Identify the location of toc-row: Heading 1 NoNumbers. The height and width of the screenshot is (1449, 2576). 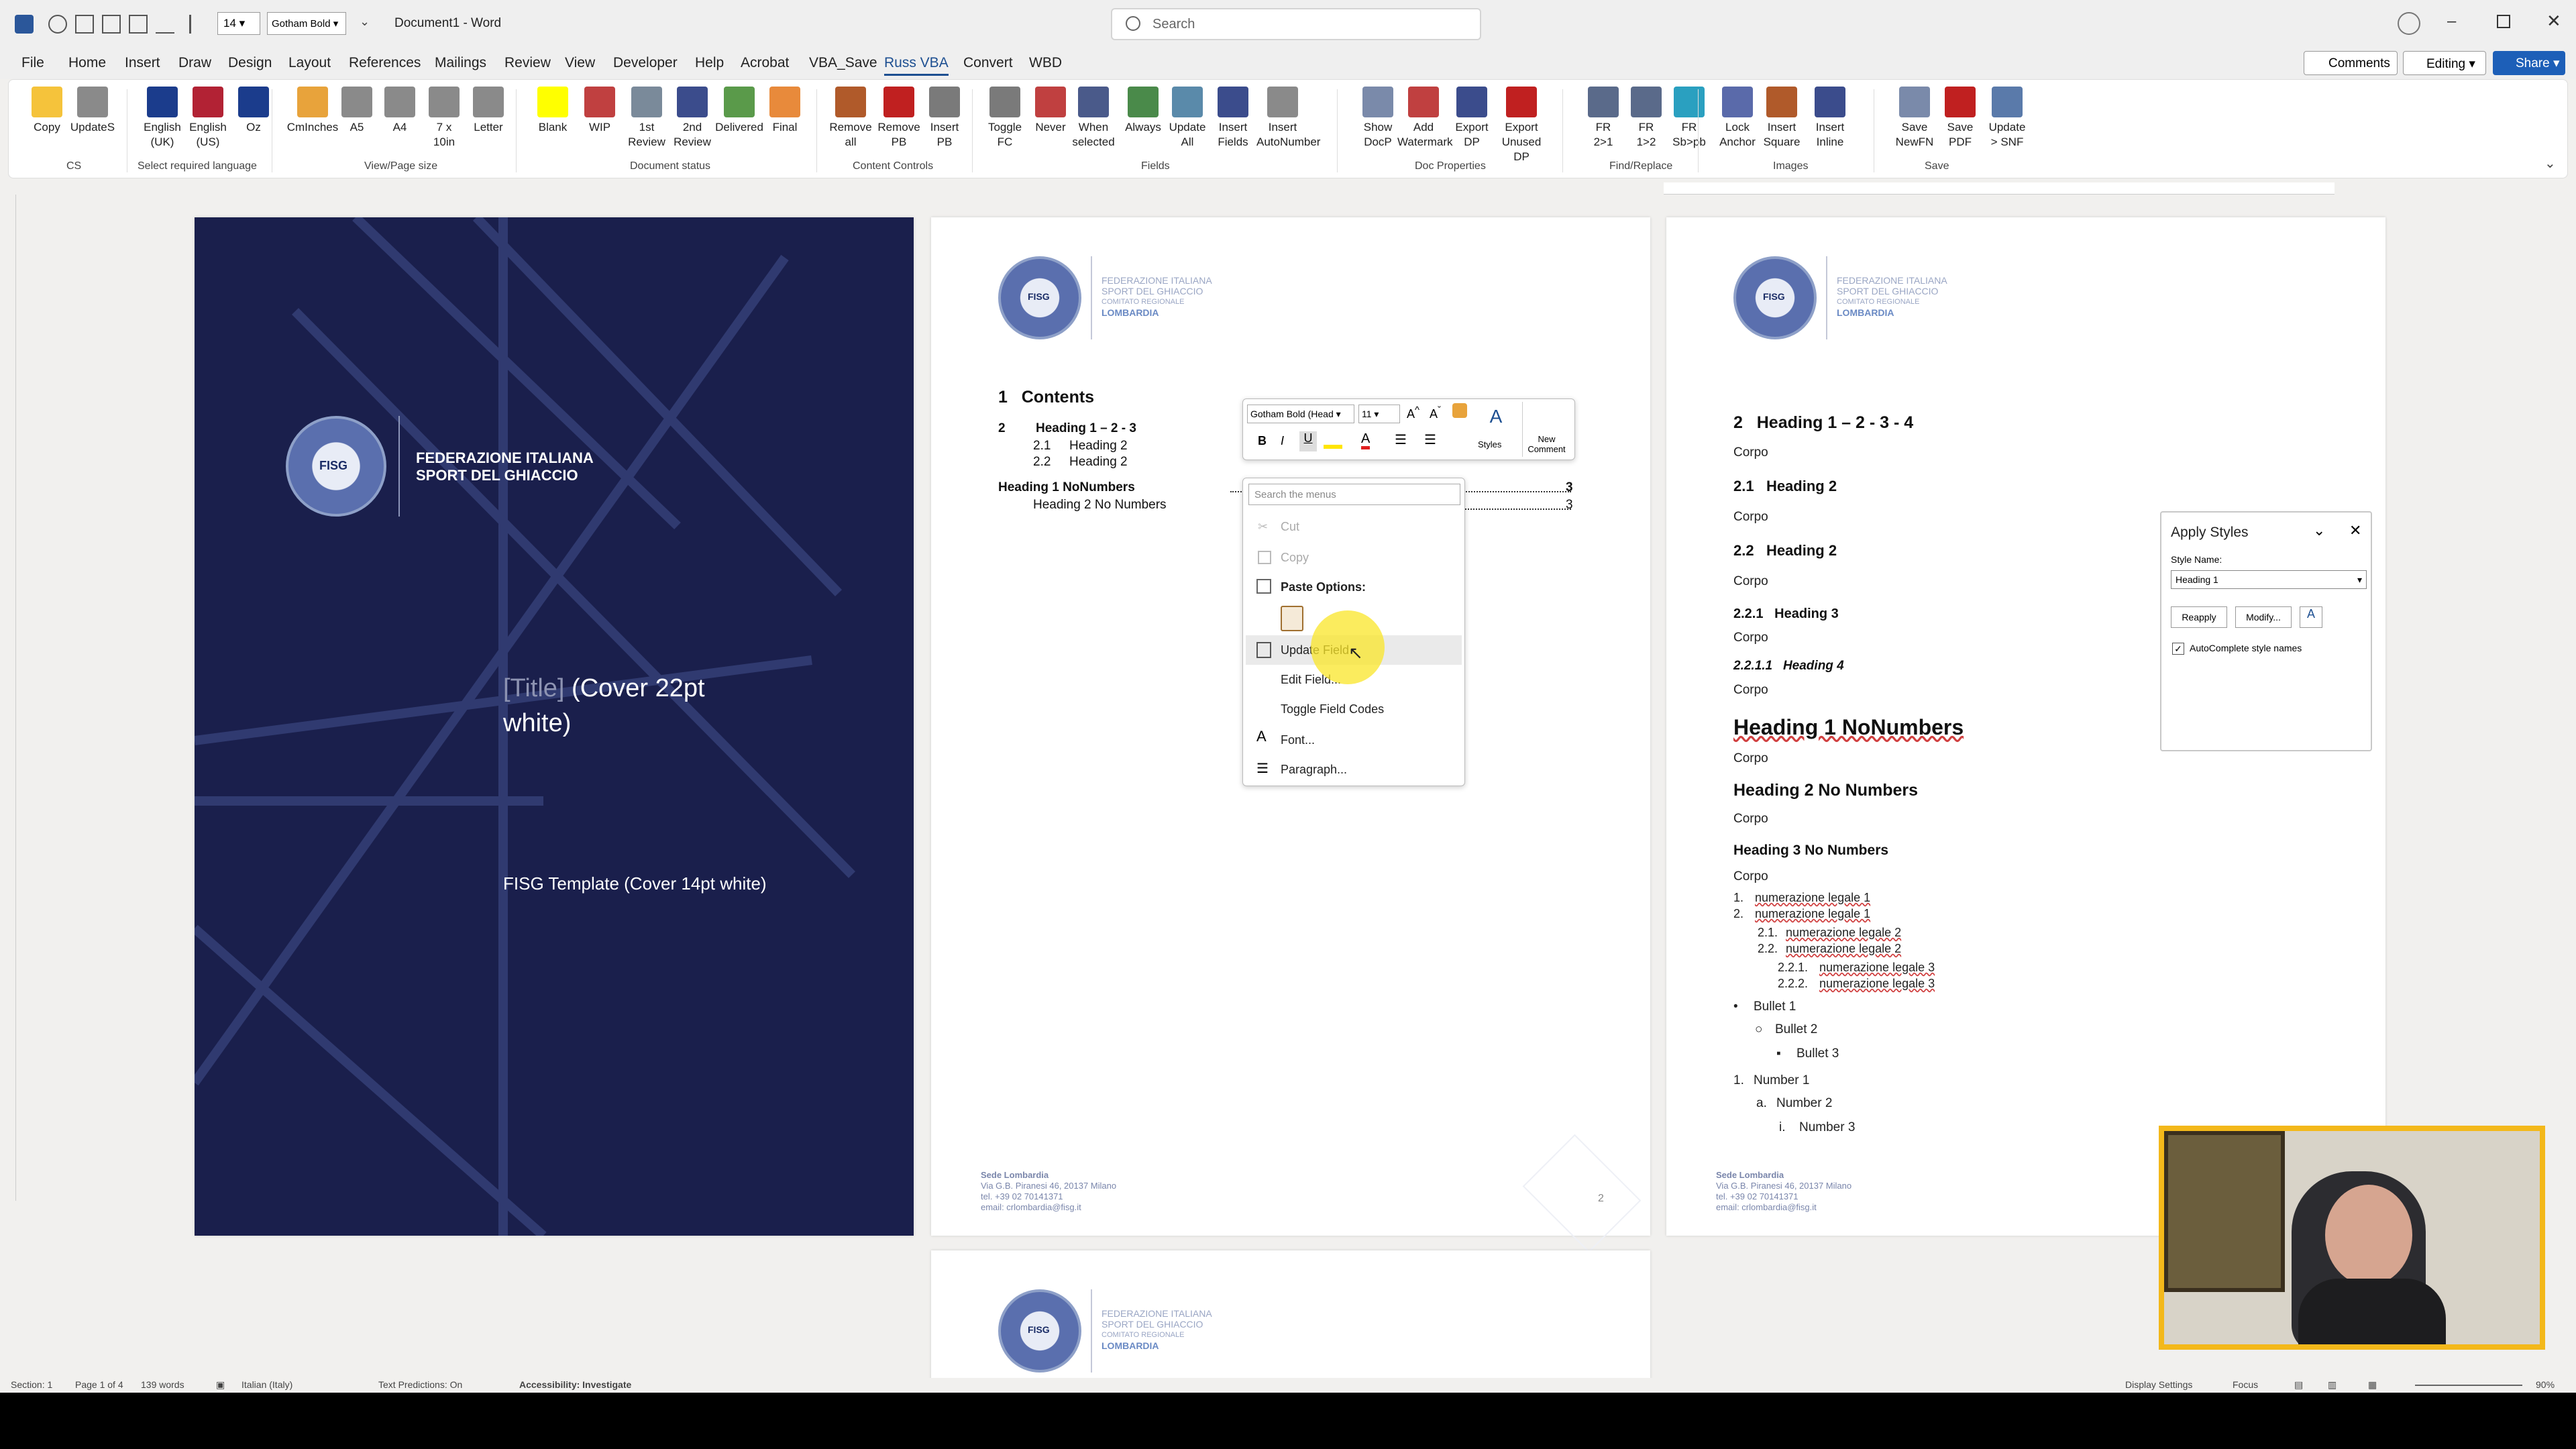
(1066, 487).